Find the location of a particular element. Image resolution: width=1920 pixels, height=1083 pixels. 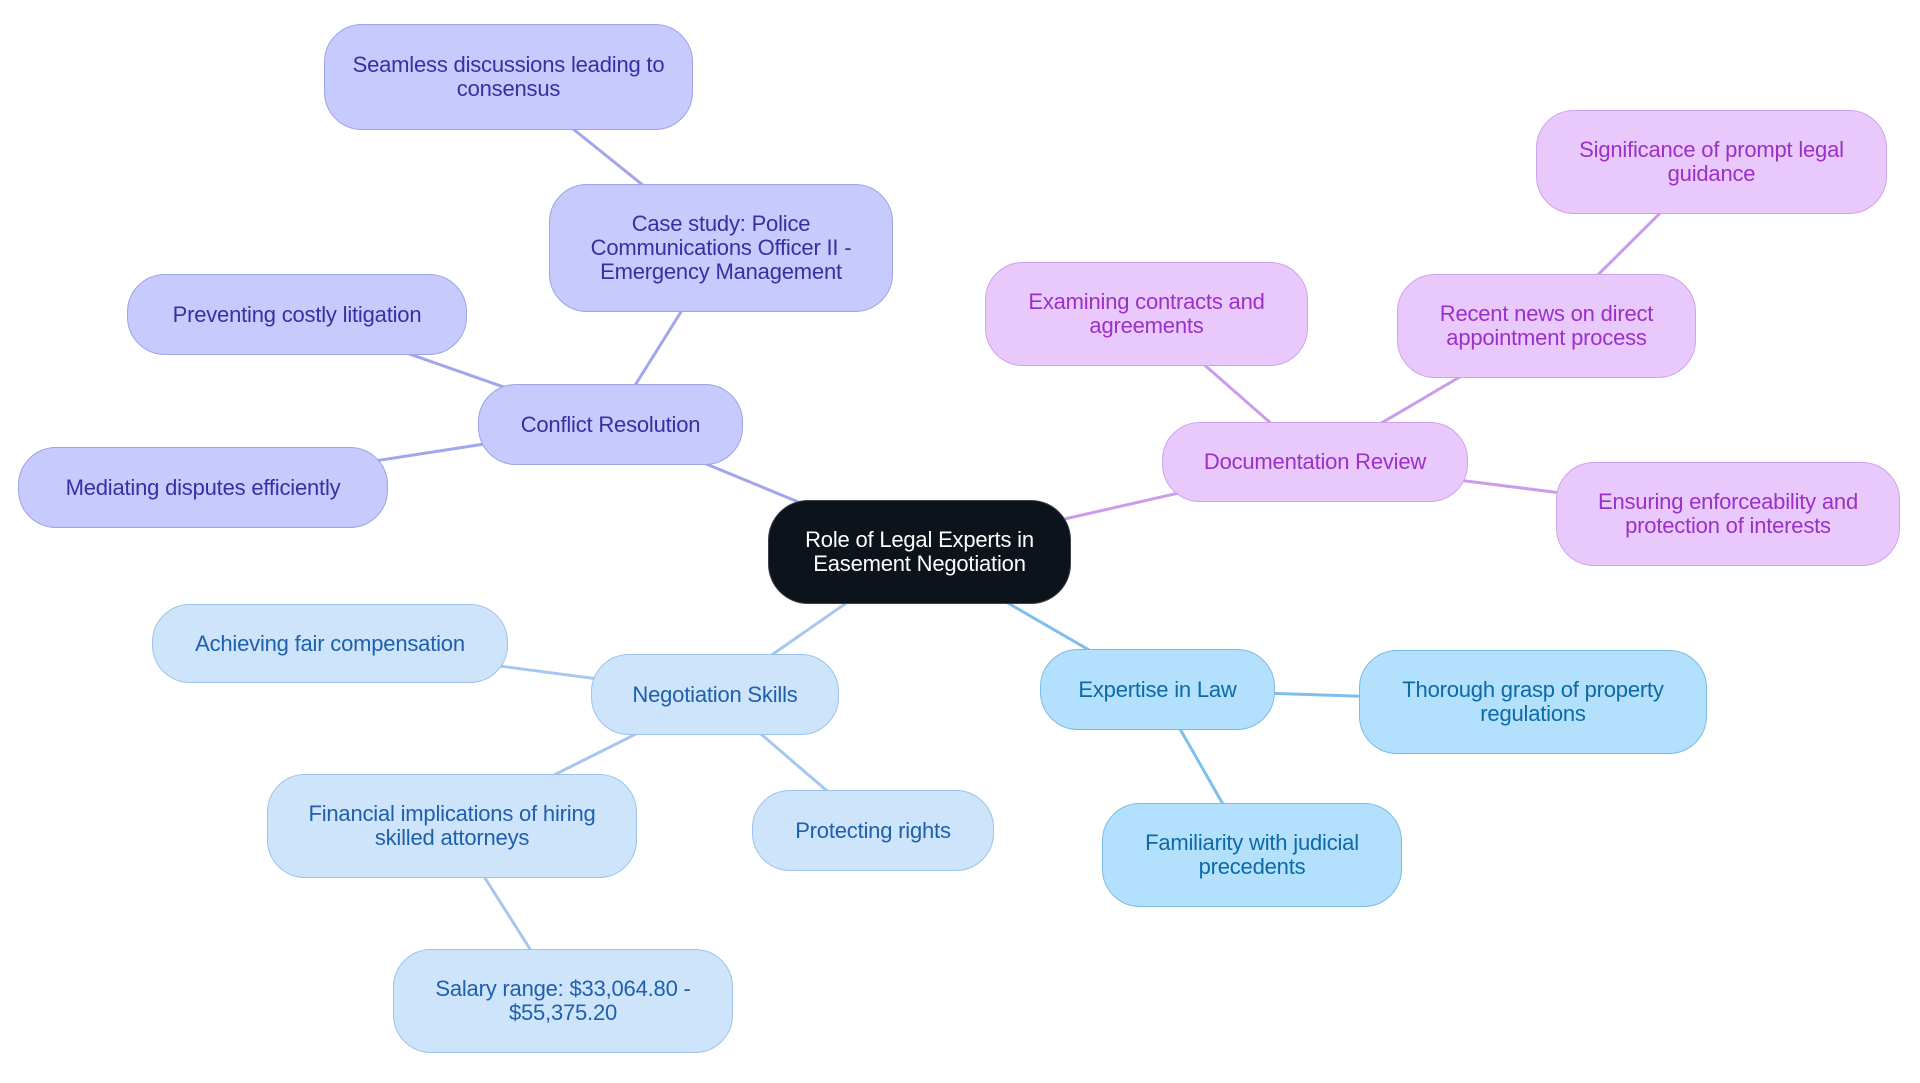

branch-conflict-resolution: Conflict Resolution is located at coordinates (610, 424).